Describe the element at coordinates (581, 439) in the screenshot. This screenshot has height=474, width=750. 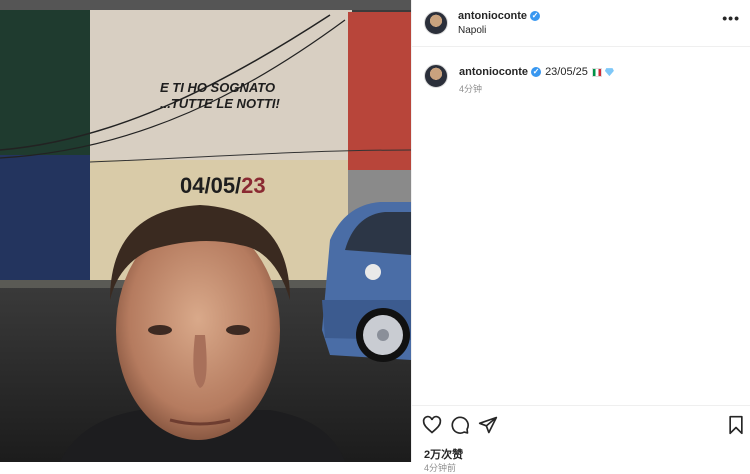
I see `action-bar: 2万次赞 4分钟前` at that location.